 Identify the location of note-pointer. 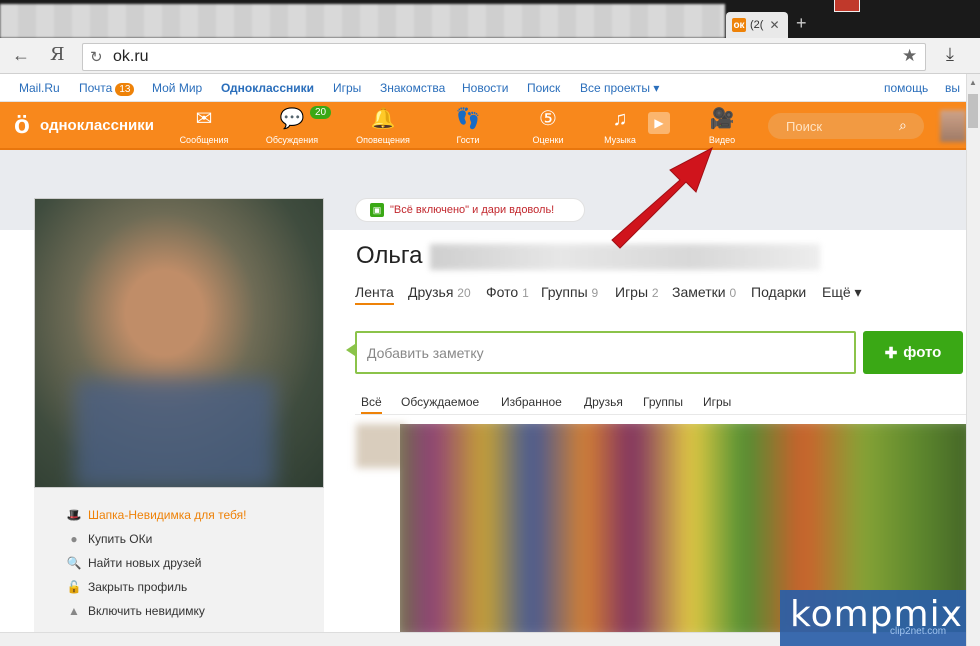
(350, 350).